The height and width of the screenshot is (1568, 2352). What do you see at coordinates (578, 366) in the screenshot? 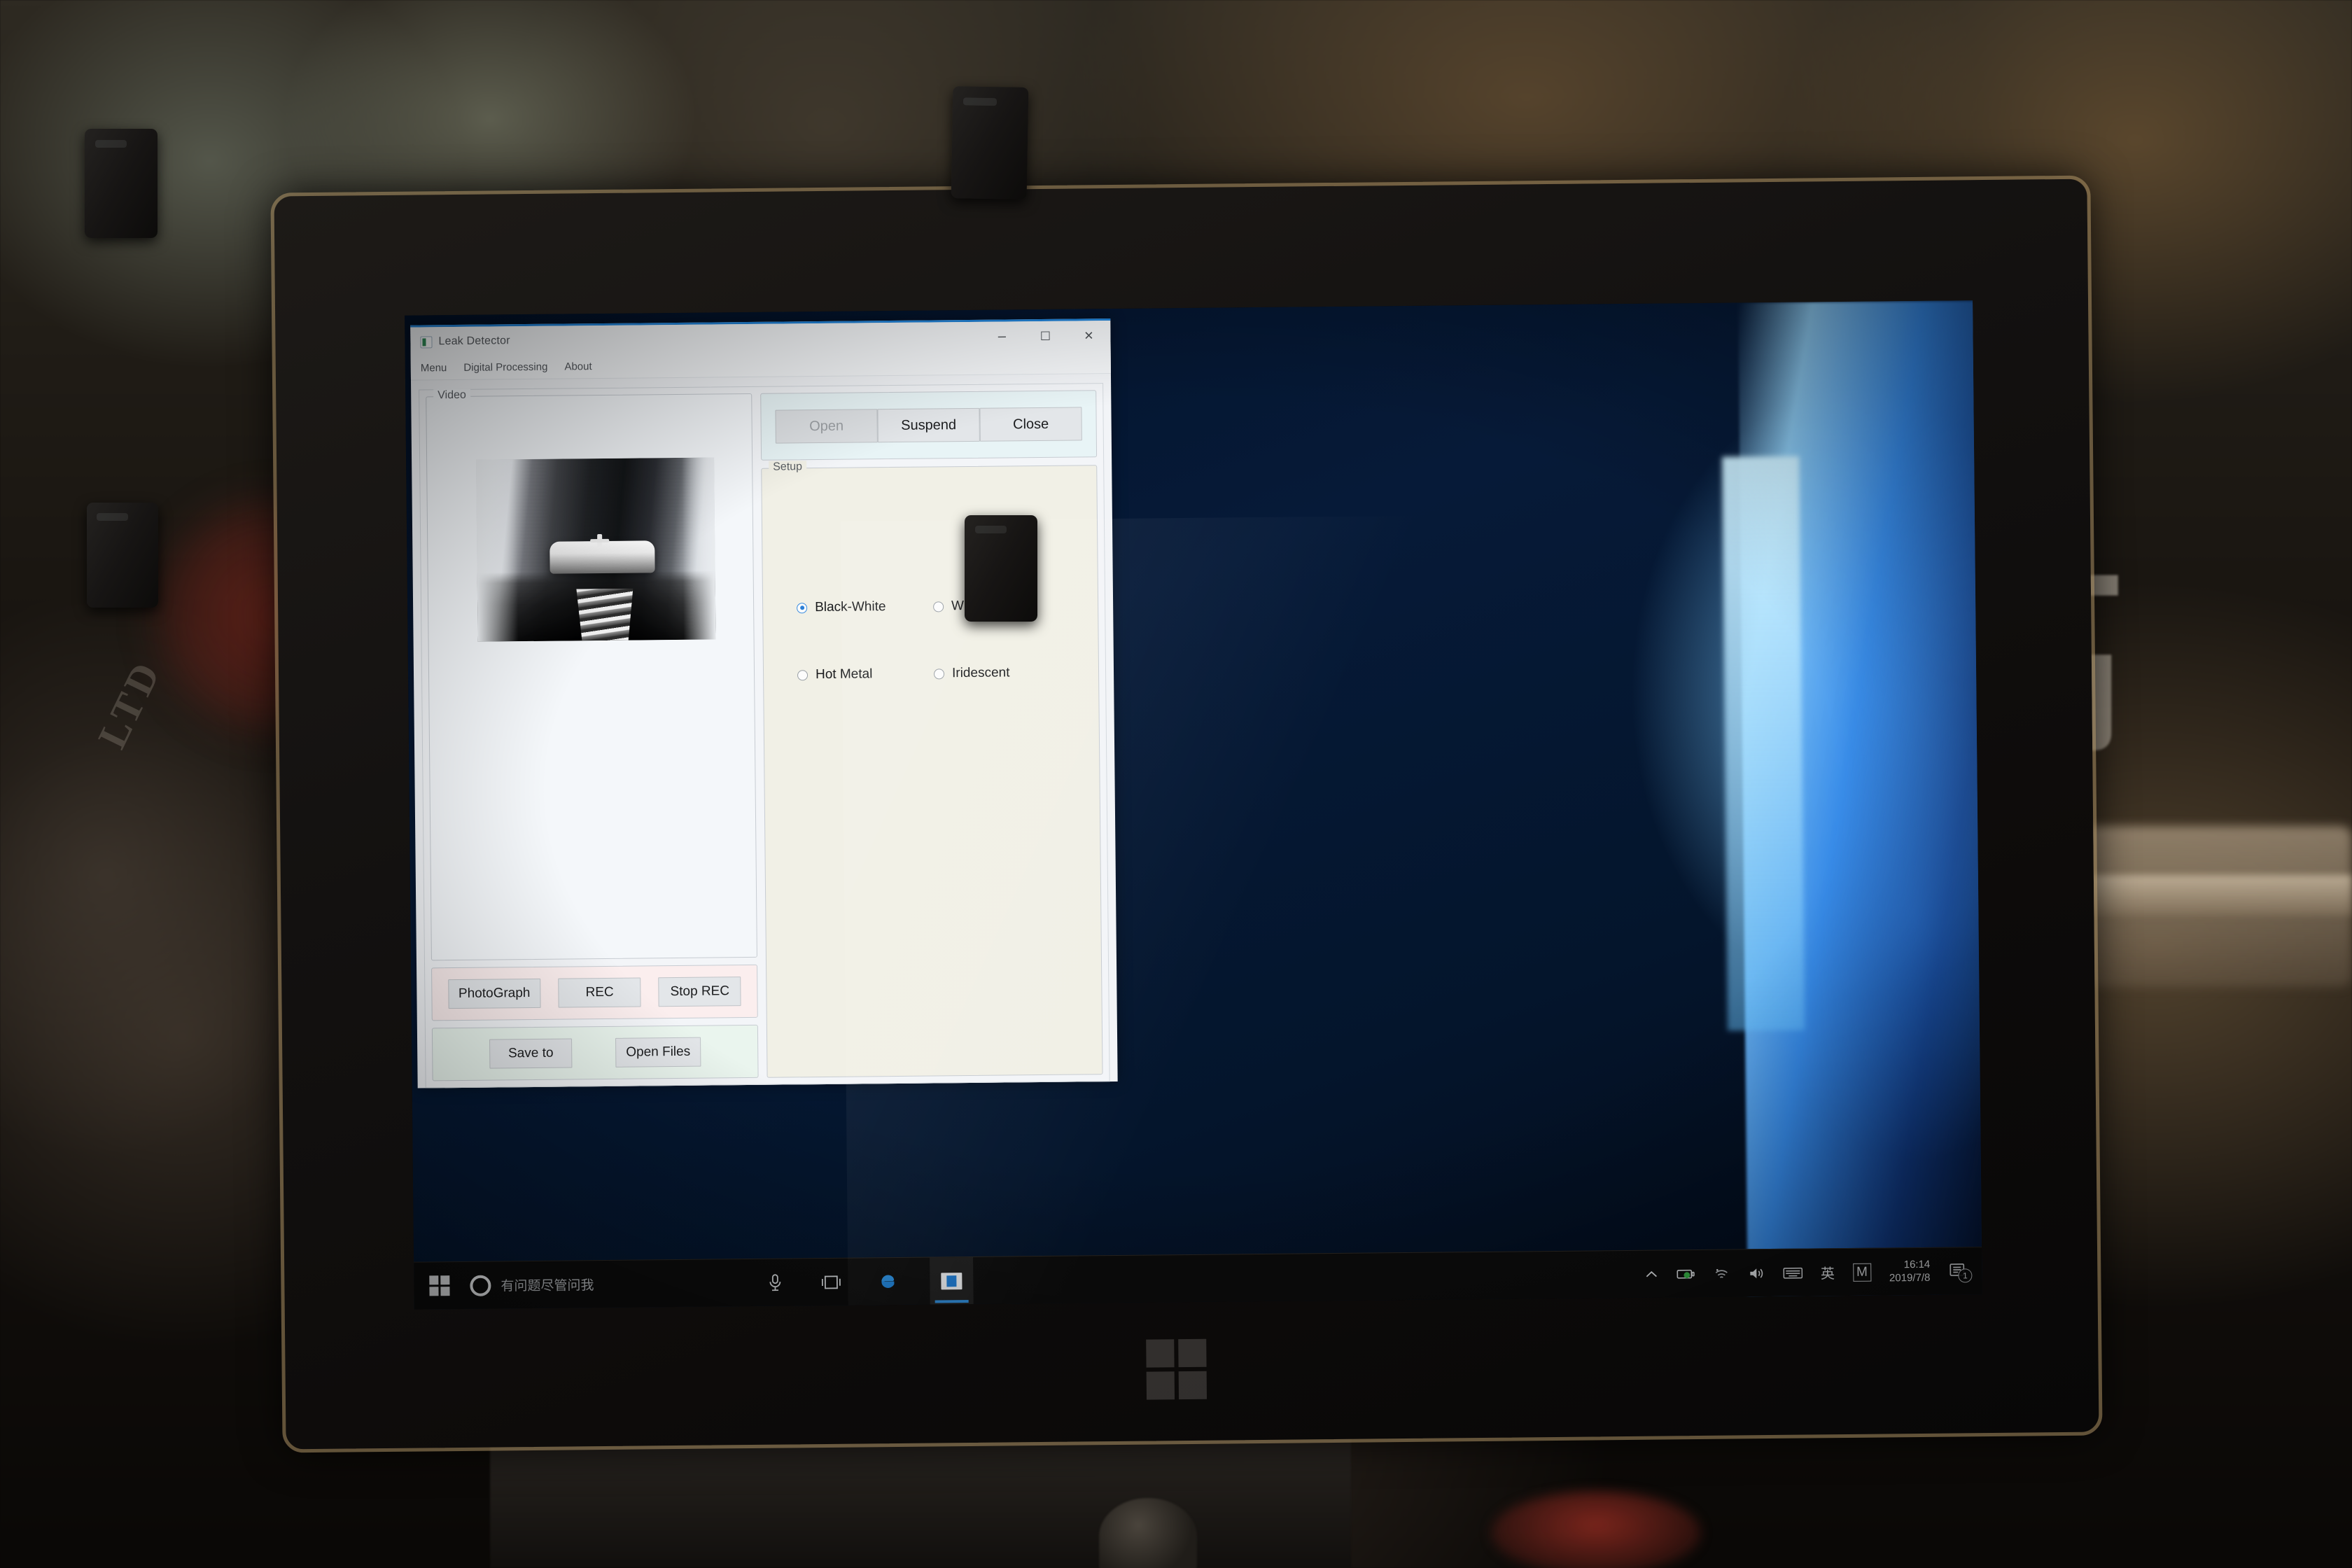
I see `menu-item-about: About` at bounding box center [578, 366].